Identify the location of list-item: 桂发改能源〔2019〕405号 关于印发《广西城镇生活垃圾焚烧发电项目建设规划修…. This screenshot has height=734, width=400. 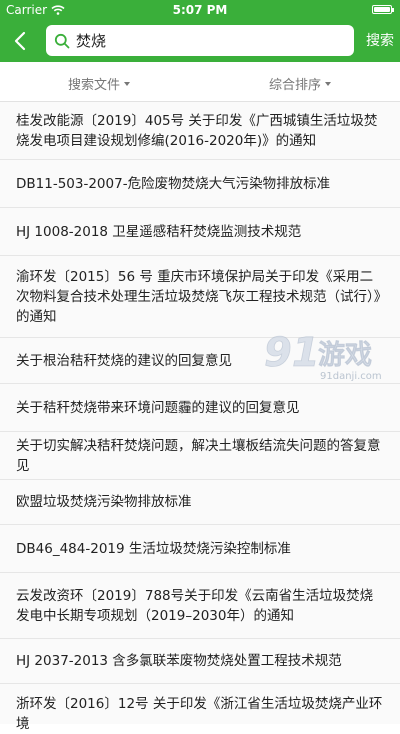
(200, 131).